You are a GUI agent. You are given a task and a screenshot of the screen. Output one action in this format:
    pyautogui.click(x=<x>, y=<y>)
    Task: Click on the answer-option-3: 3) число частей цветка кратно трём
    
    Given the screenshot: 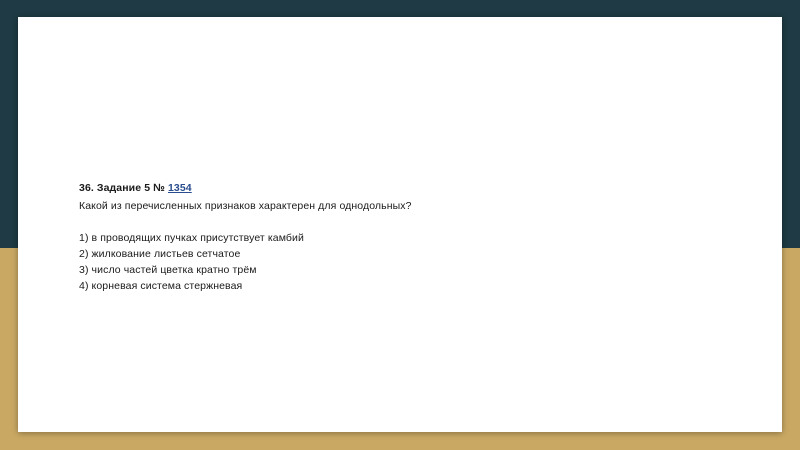 What is the action you would take?
    pyautogui.click(x=168, y=270)
    